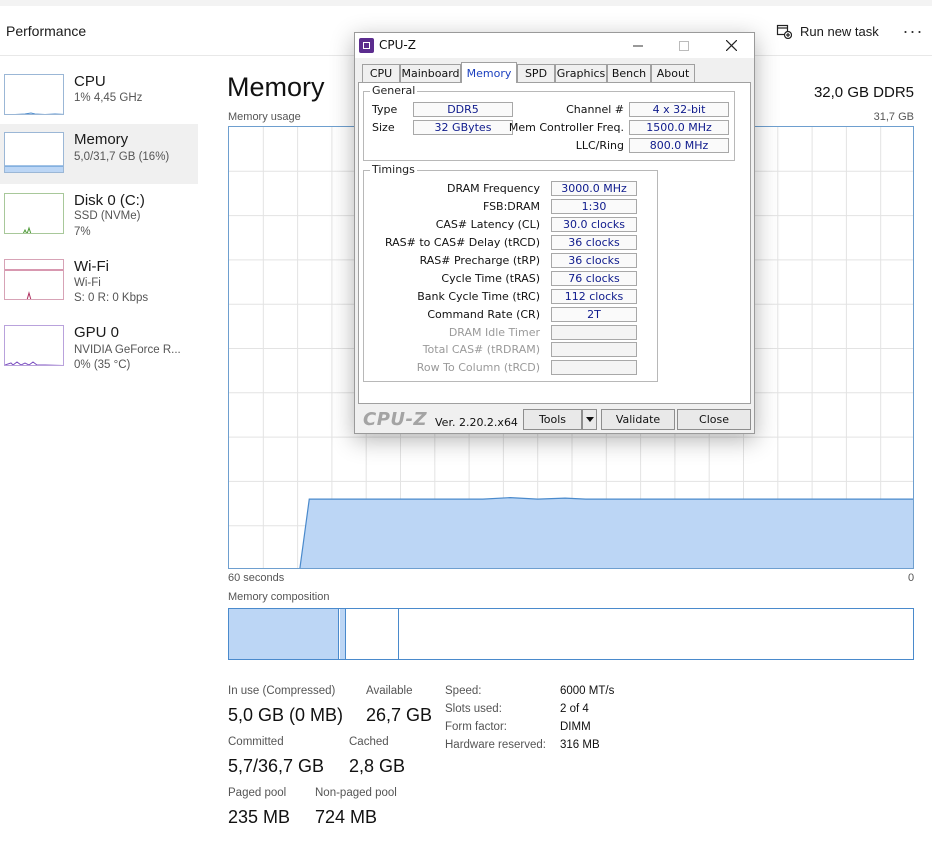 The image size is (932, 845). I want to click on speed-label: Speed:, so click(463, 691).